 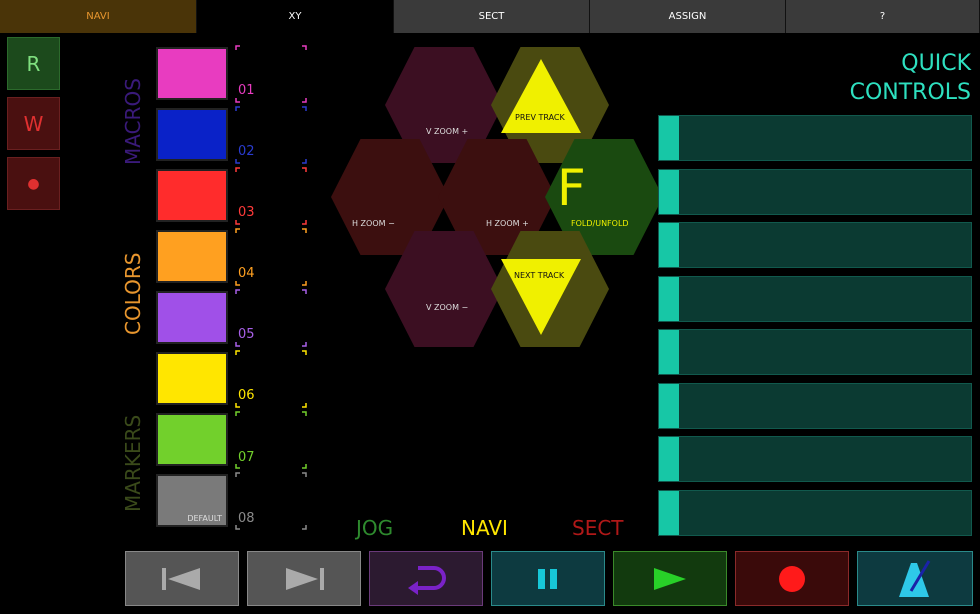 I want to click on colors-label: COLORS, so click(x=133, y=293).